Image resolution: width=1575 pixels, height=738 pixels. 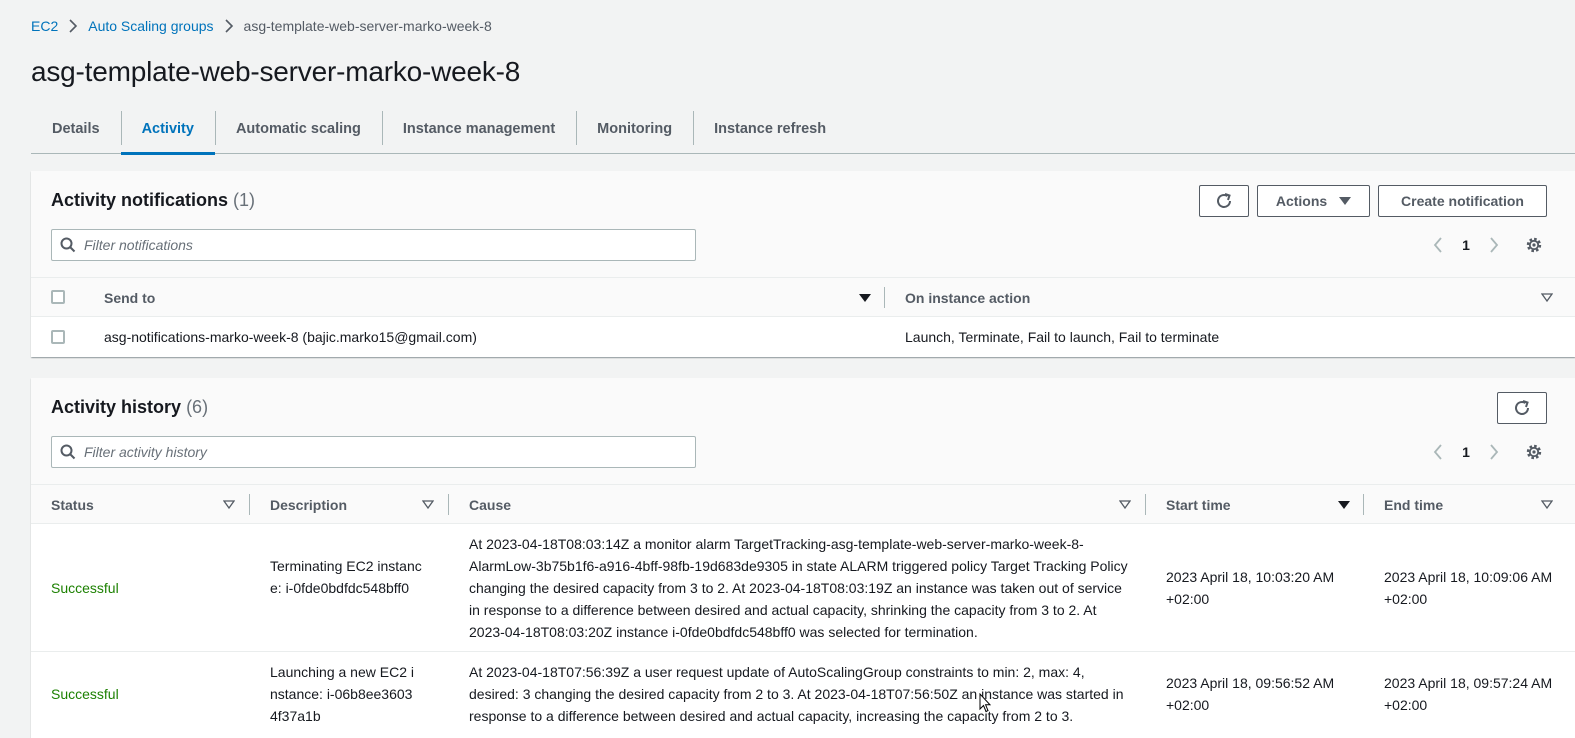 What do you see at coordinates (308, 504) in the screenshot?
I see `column-header-description: Description` at bounding box center [308, 504].